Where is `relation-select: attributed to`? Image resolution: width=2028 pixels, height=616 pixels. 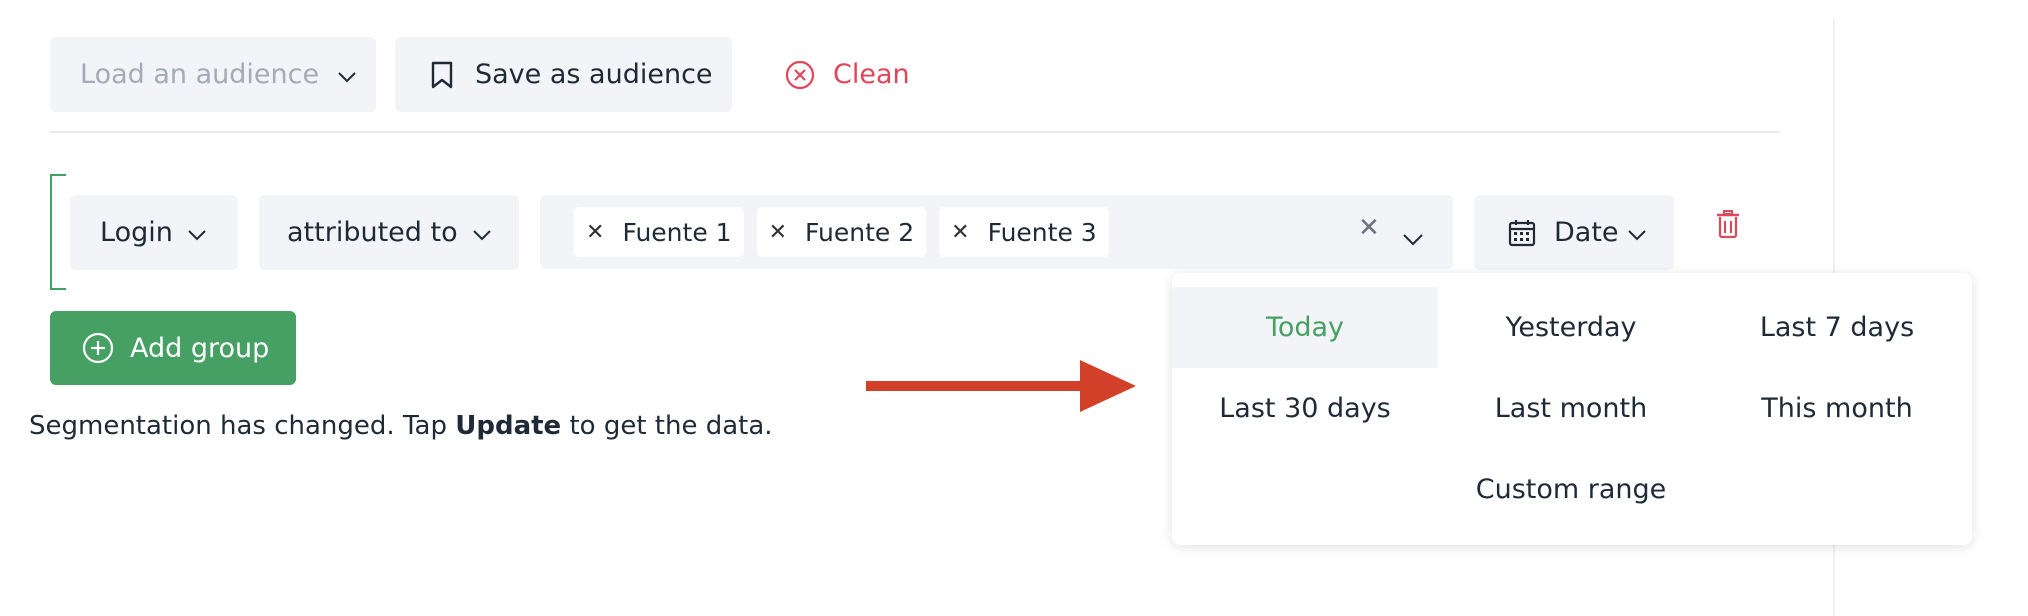 relation-select: attributed to is located at coordinates (389, 232).